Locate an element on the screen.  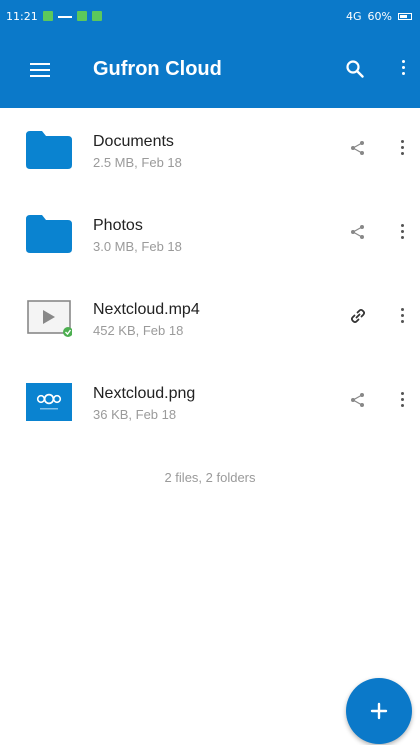
add-button is located at coordinates (379, 711).